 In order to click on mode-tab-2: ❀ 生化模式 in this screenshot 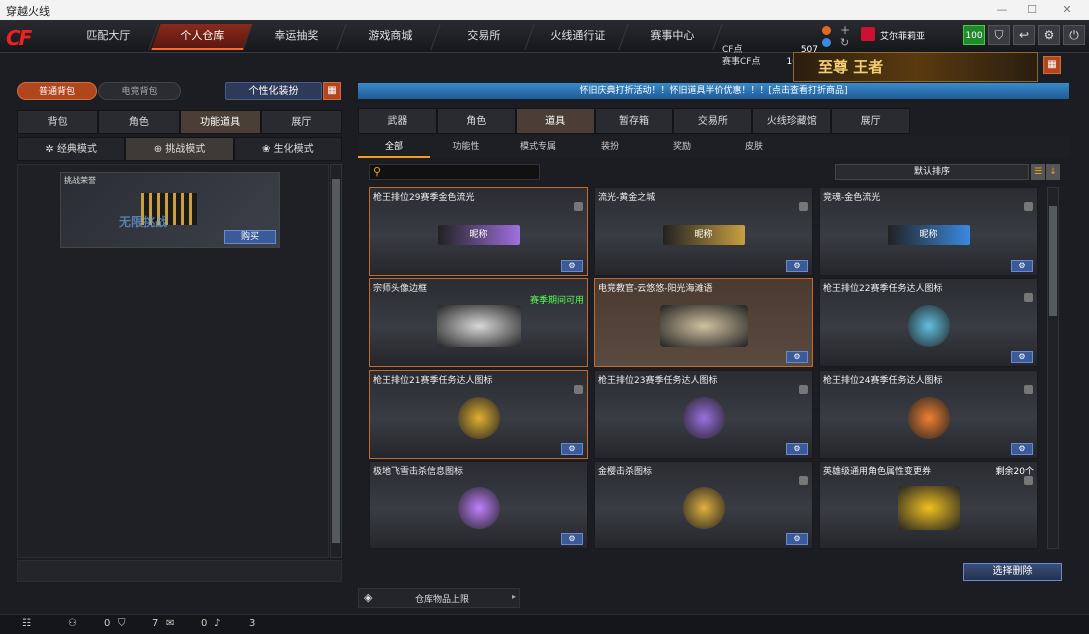, I will do `click(287, 149)`.